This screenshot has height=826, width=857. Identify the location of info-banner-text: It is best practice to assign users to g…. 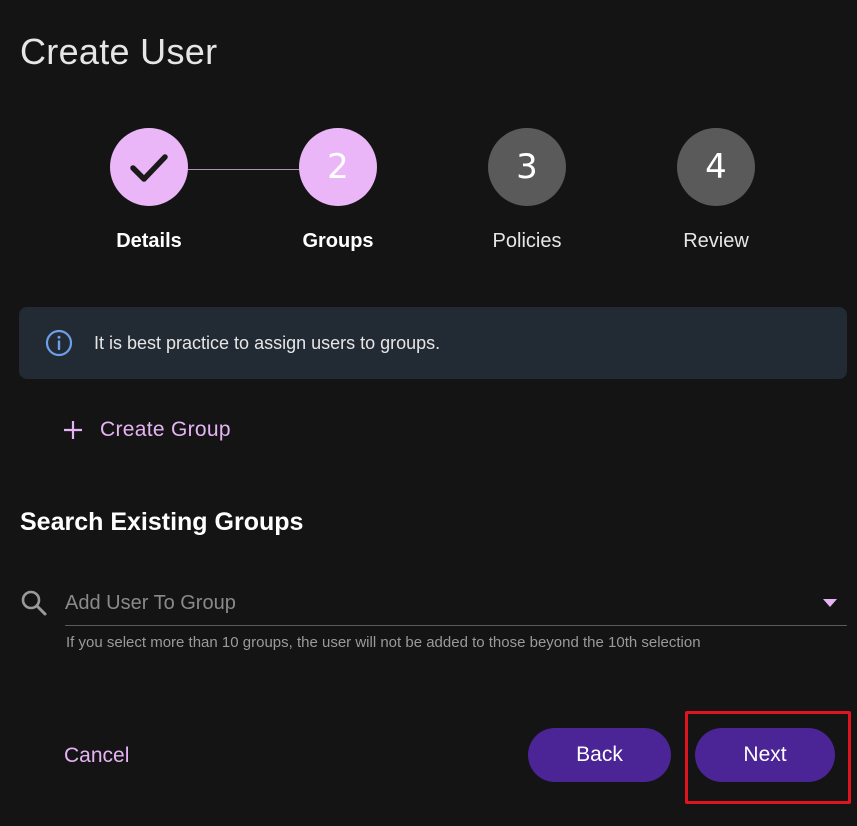
(267, 342).